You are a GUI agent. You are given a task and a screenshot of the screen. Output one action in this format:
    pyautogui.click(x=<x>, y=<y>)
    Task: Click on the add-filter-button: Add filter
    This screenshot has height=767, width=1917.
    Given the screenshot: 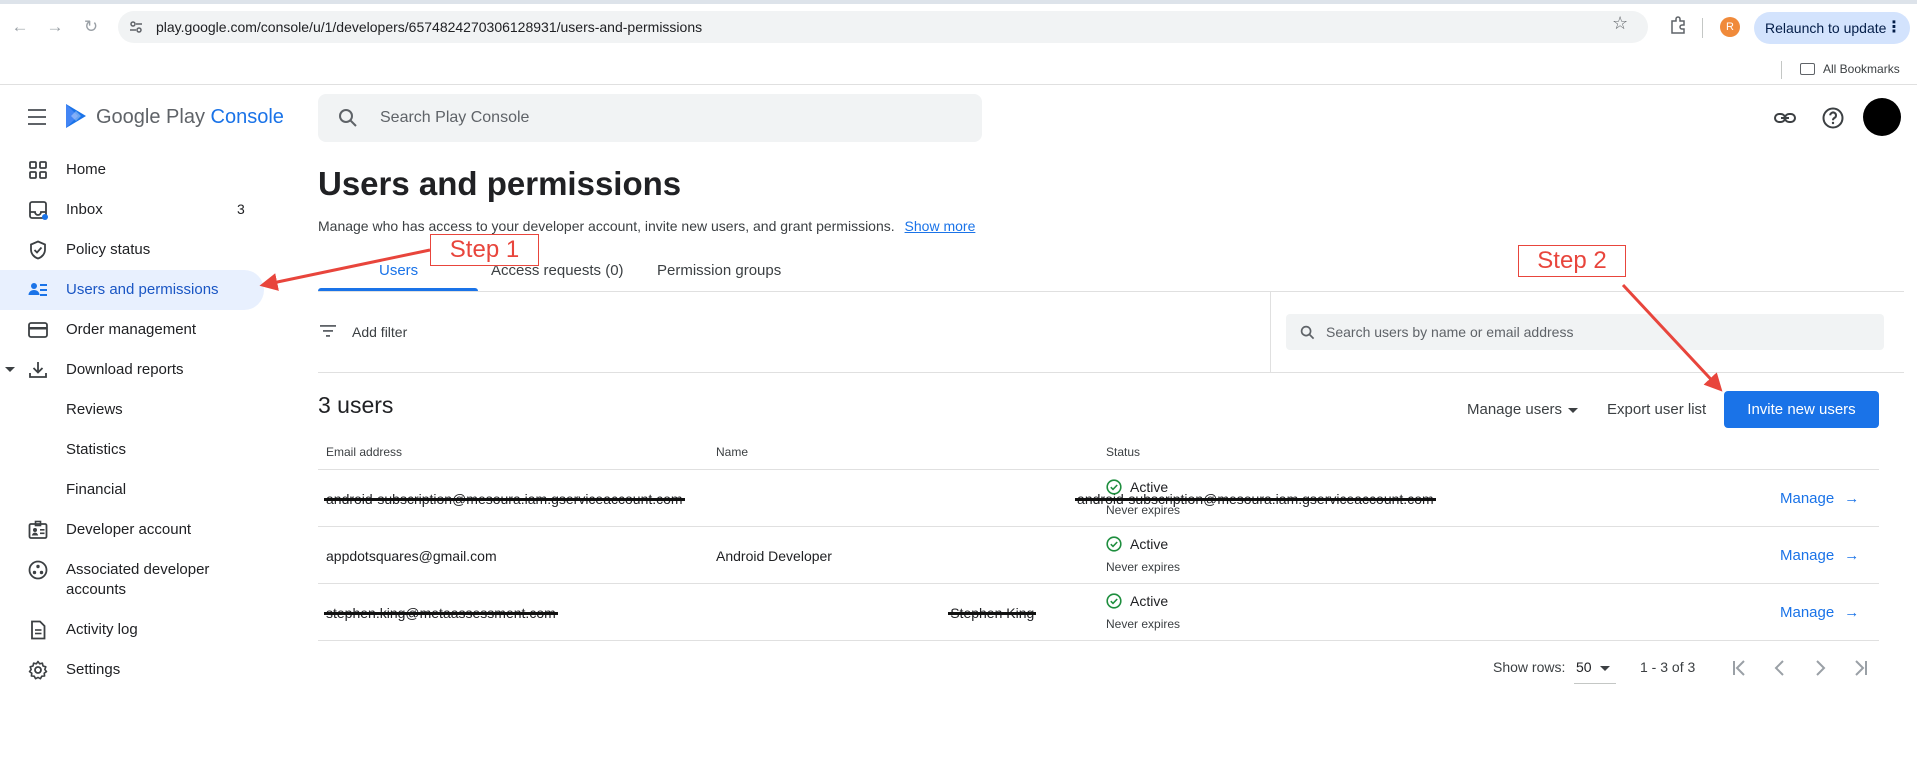 What is the action you would take?
    pyautogui.click(x=379, y=332)
    